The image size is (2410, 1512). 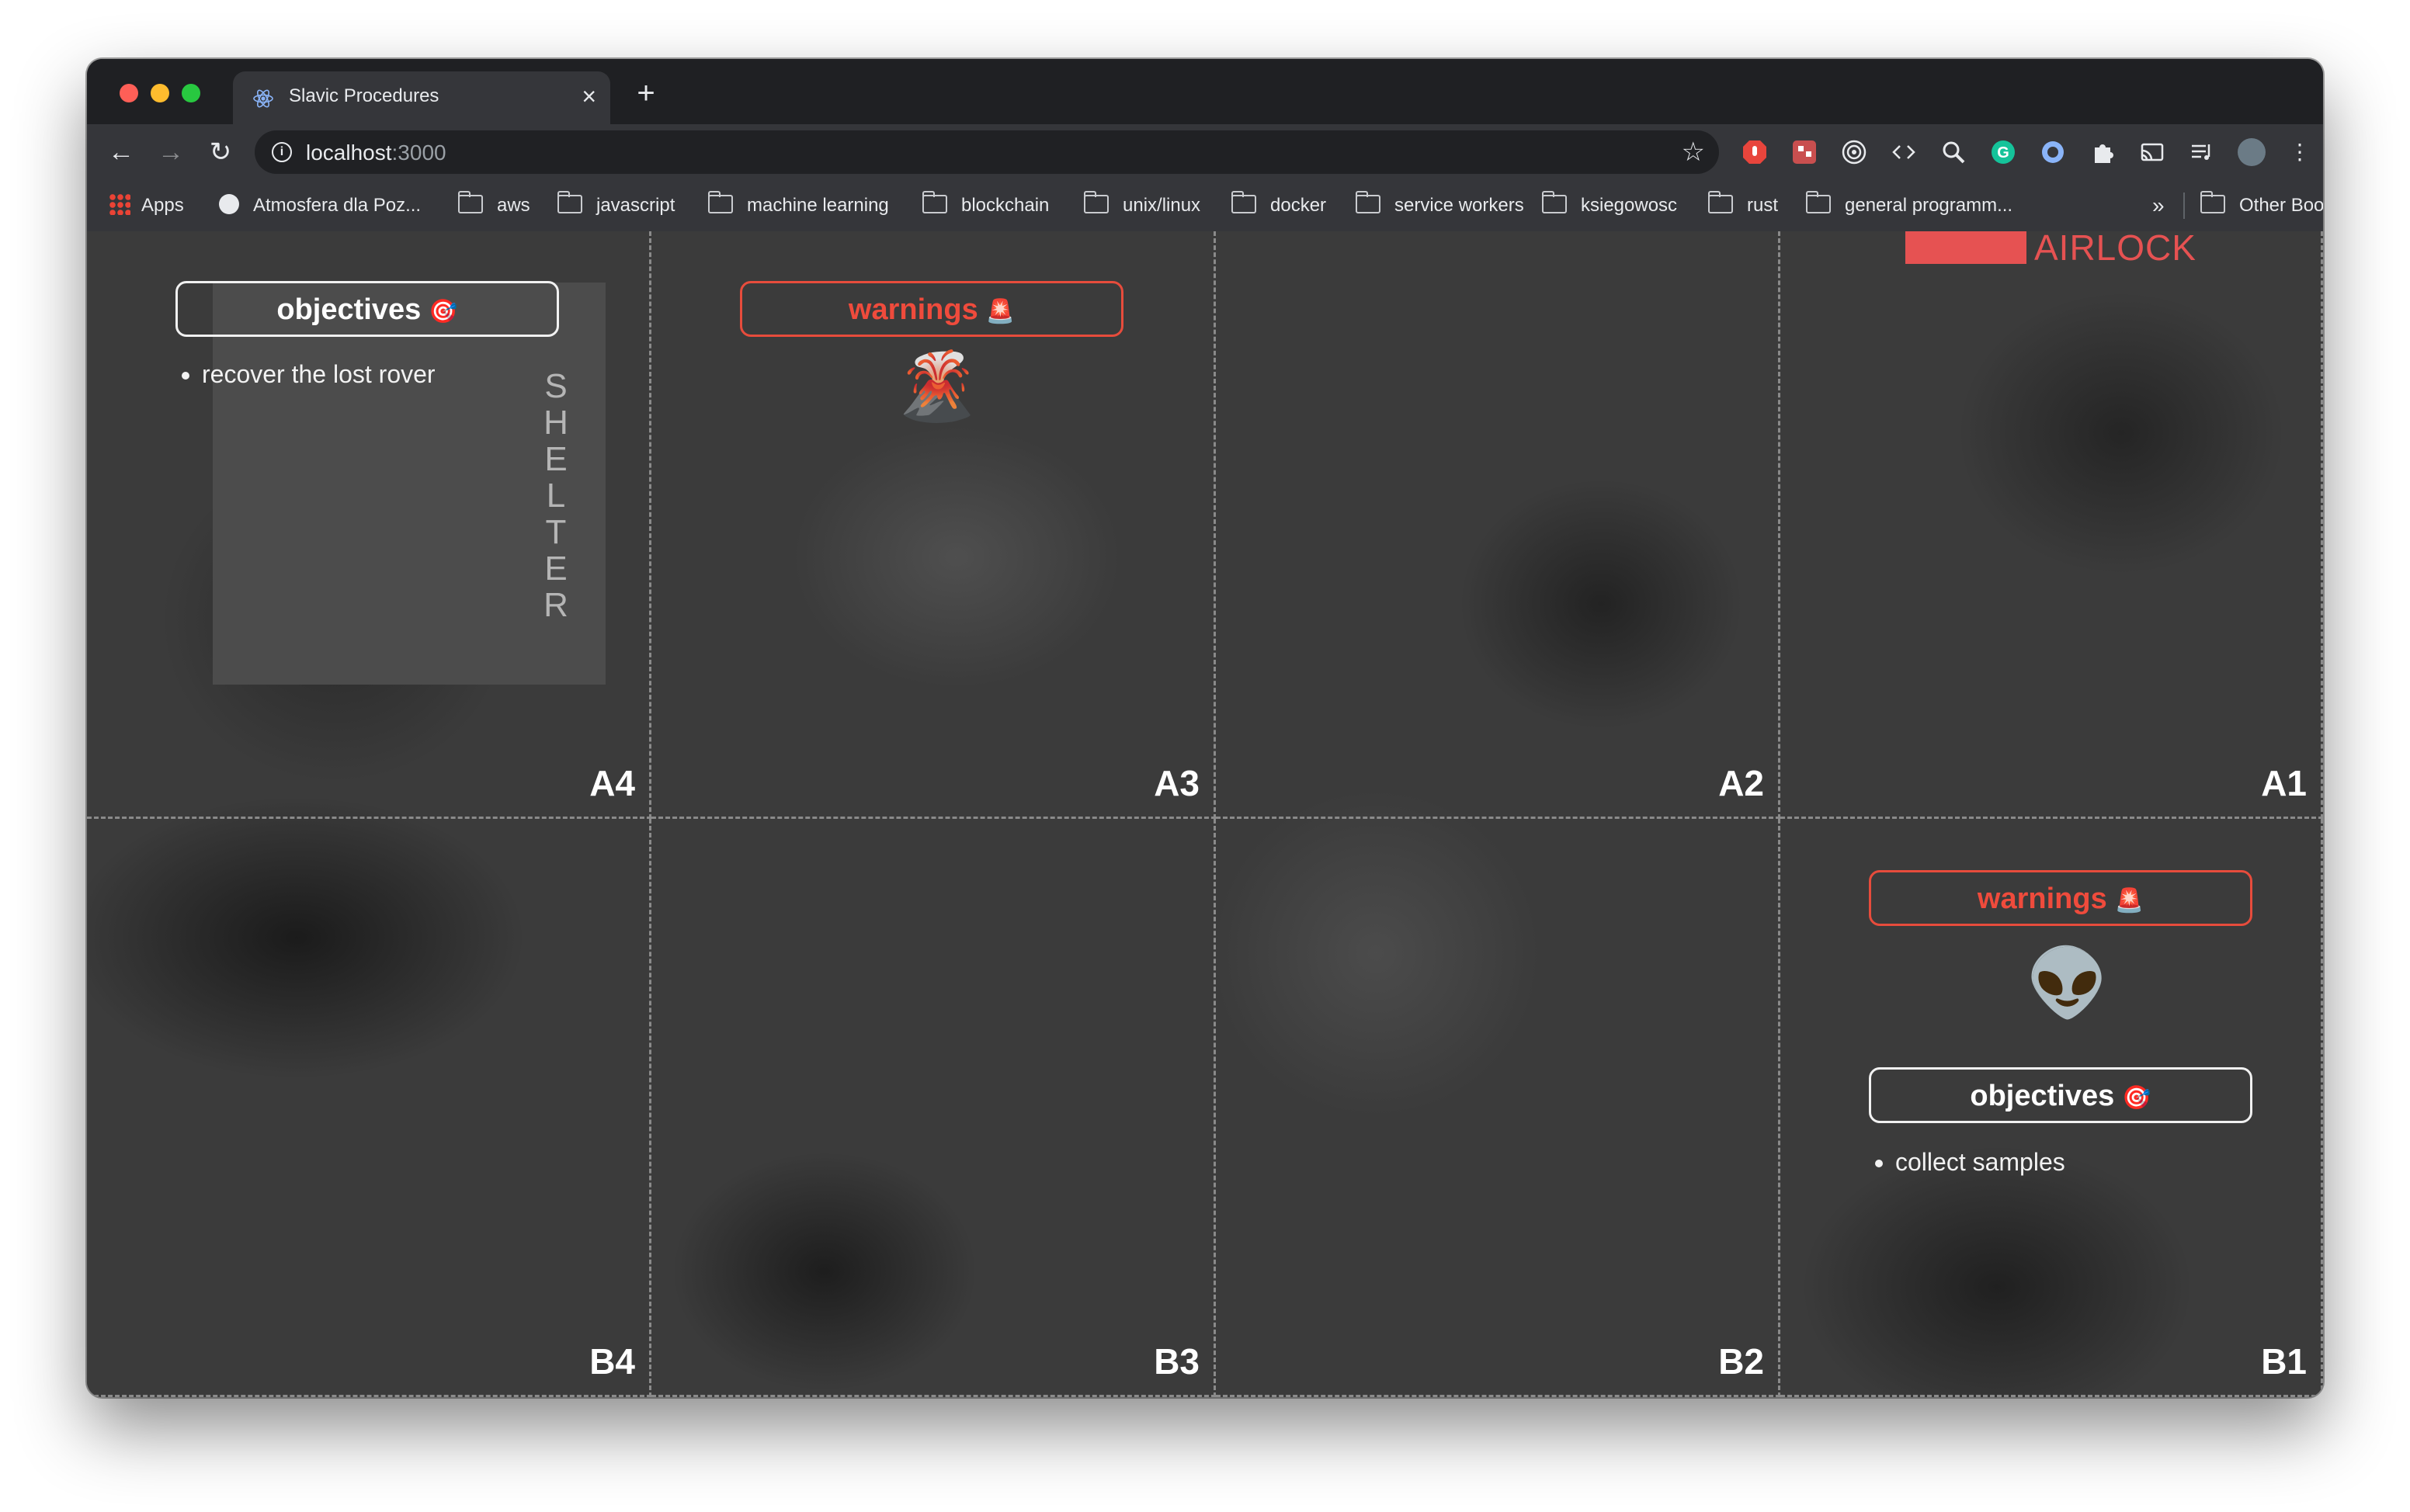 I want to click on bookmark-folder-service-workers: service workers, so click(x=1439, y=204).